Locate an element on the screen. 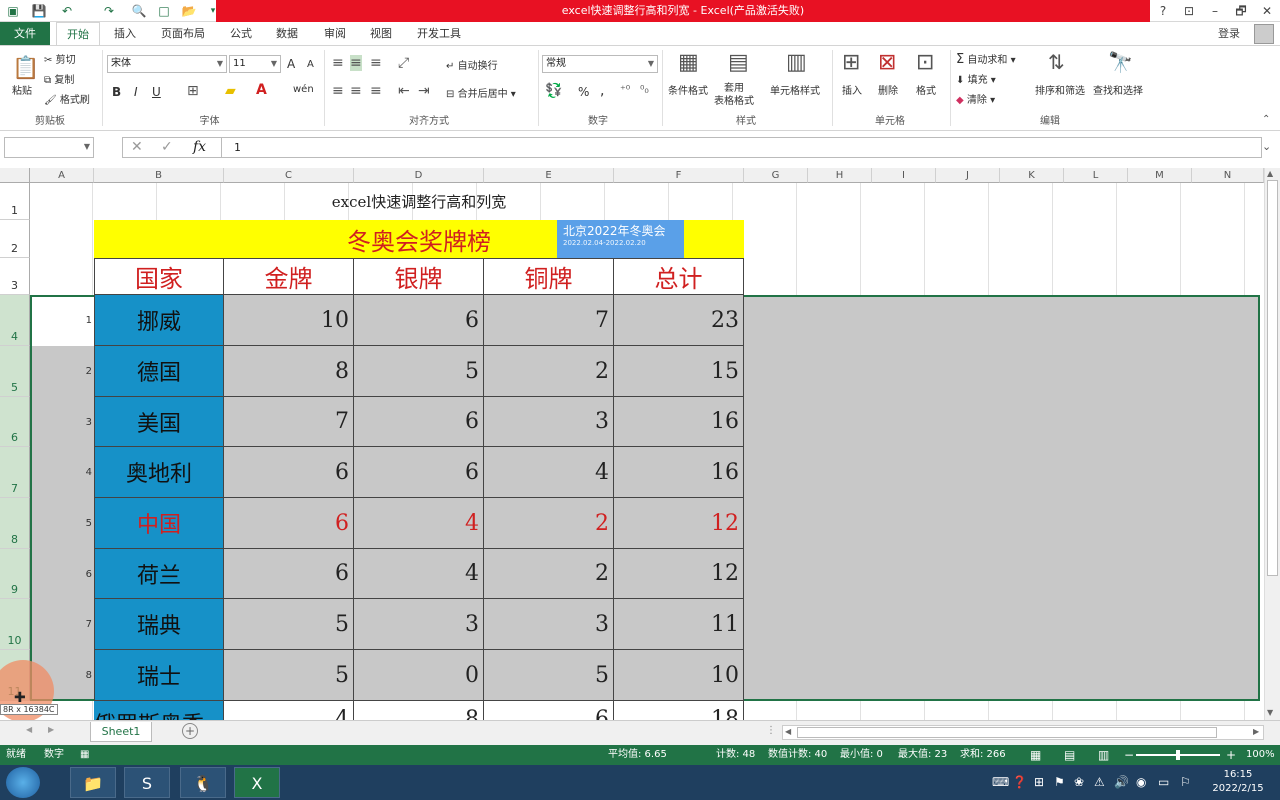  align-top-icon: ≡ is located at coordinates (338, 63).